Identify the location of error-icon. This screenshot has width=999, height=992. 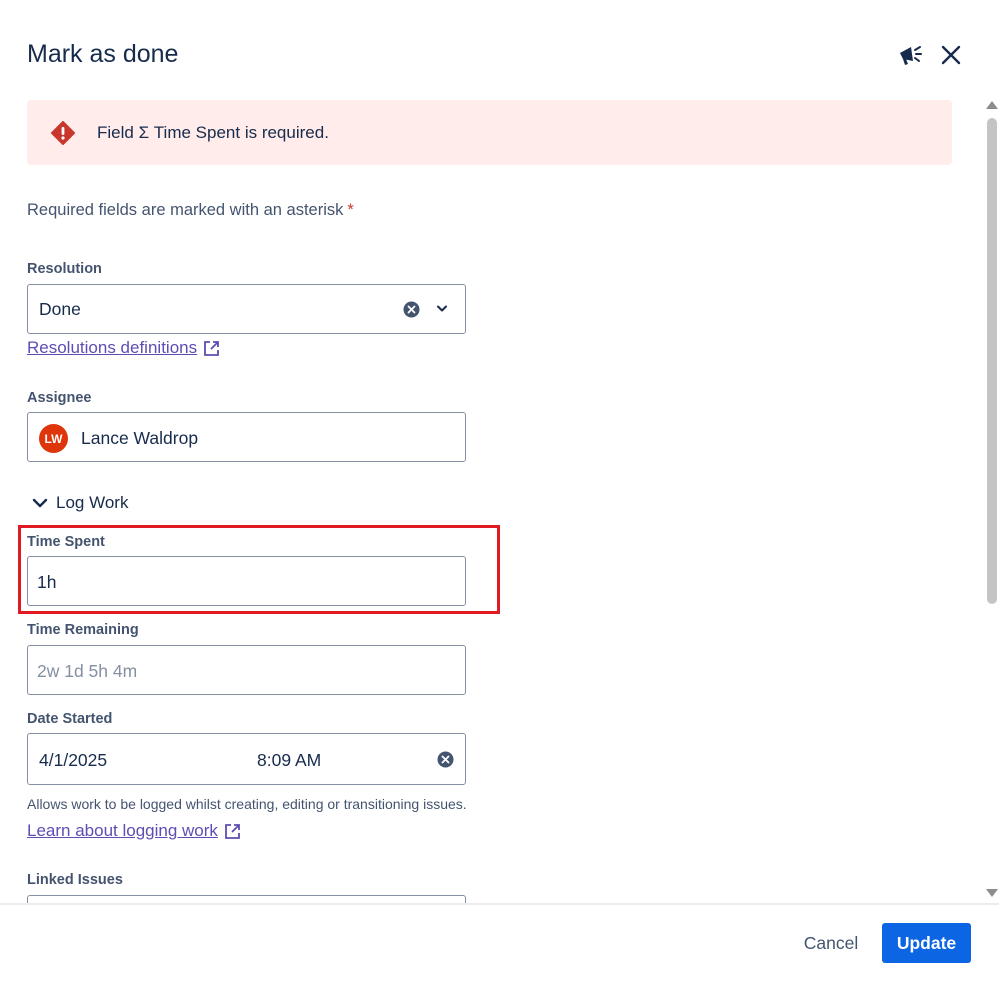
(63, 133).